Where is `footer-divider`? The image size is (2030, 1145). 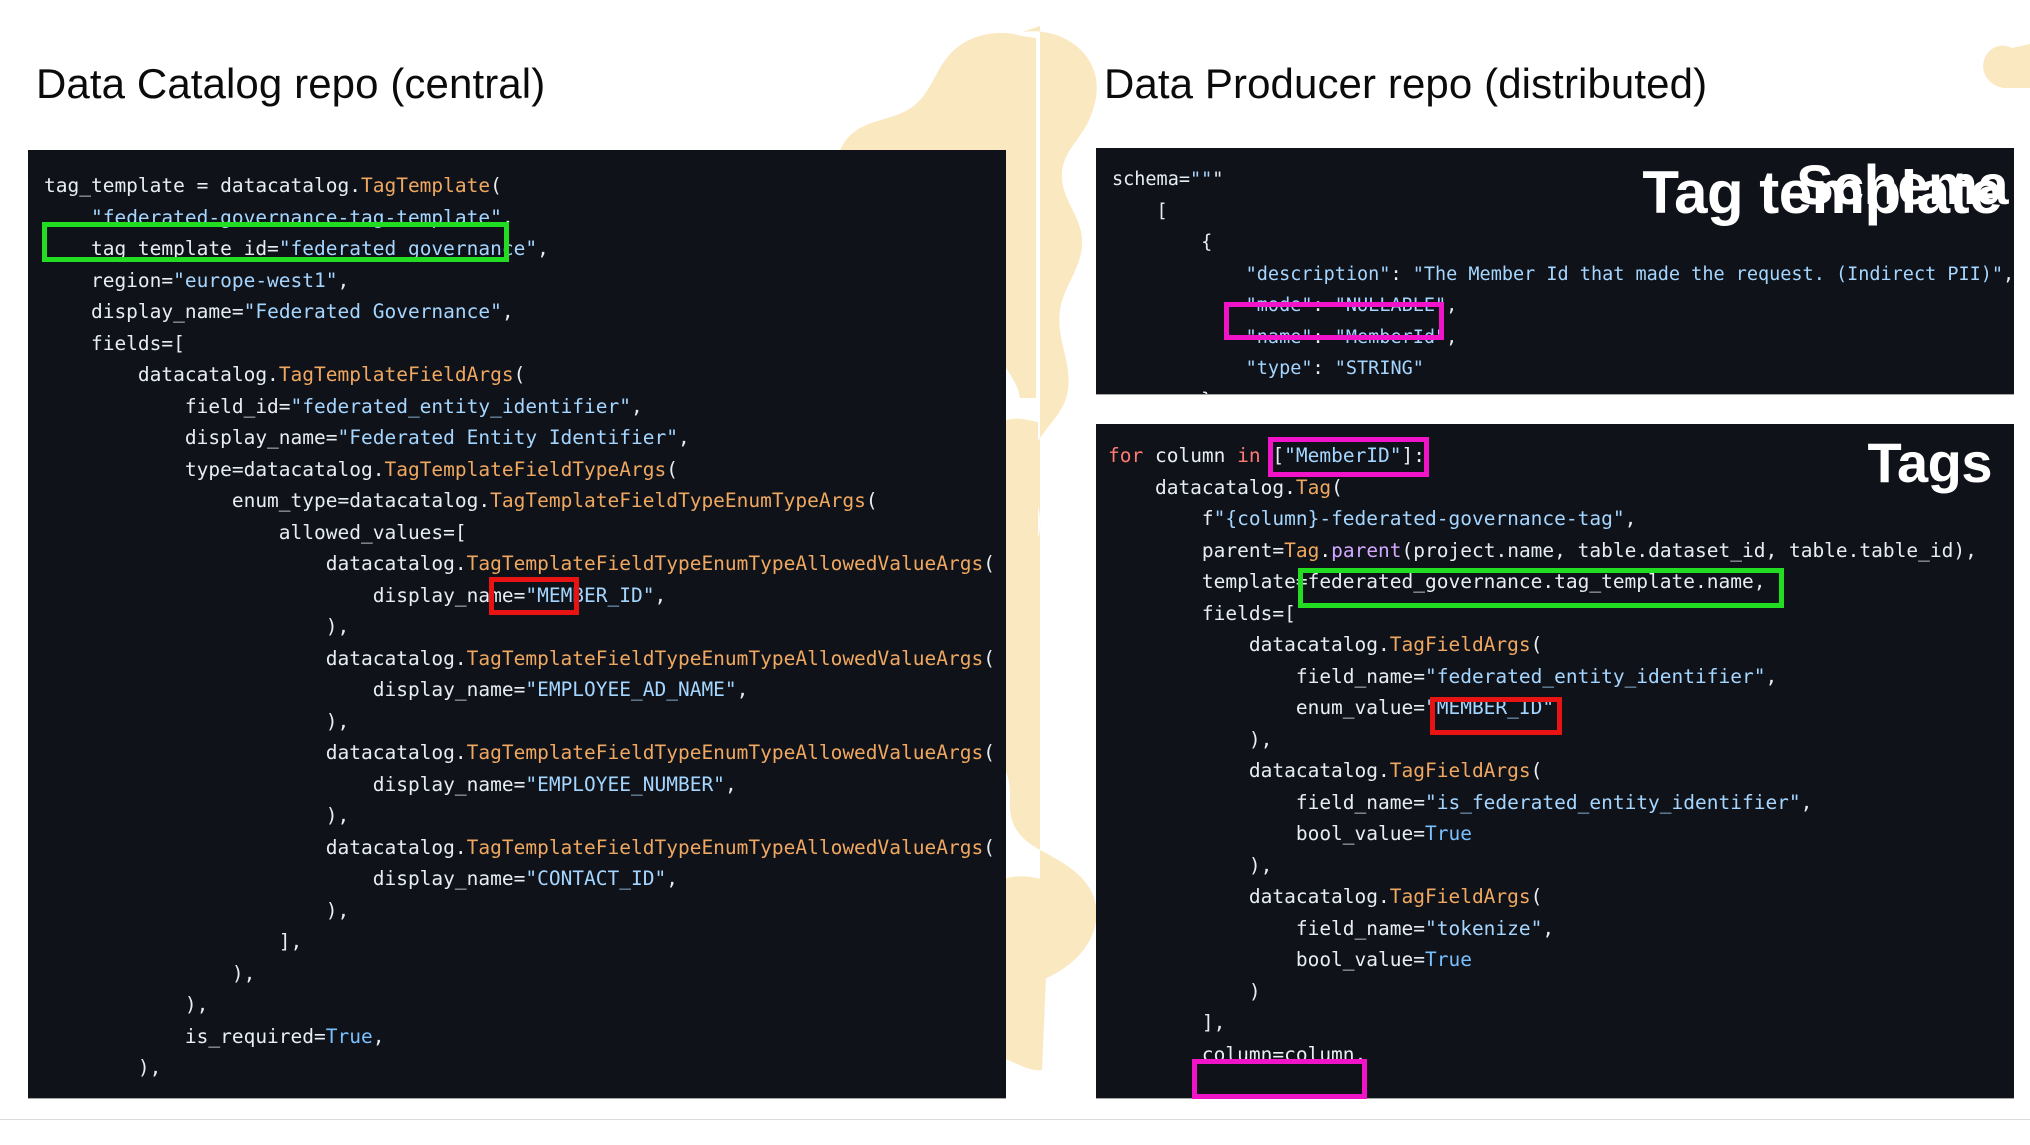
footer-divider is located at coordinates (1015, 1119).